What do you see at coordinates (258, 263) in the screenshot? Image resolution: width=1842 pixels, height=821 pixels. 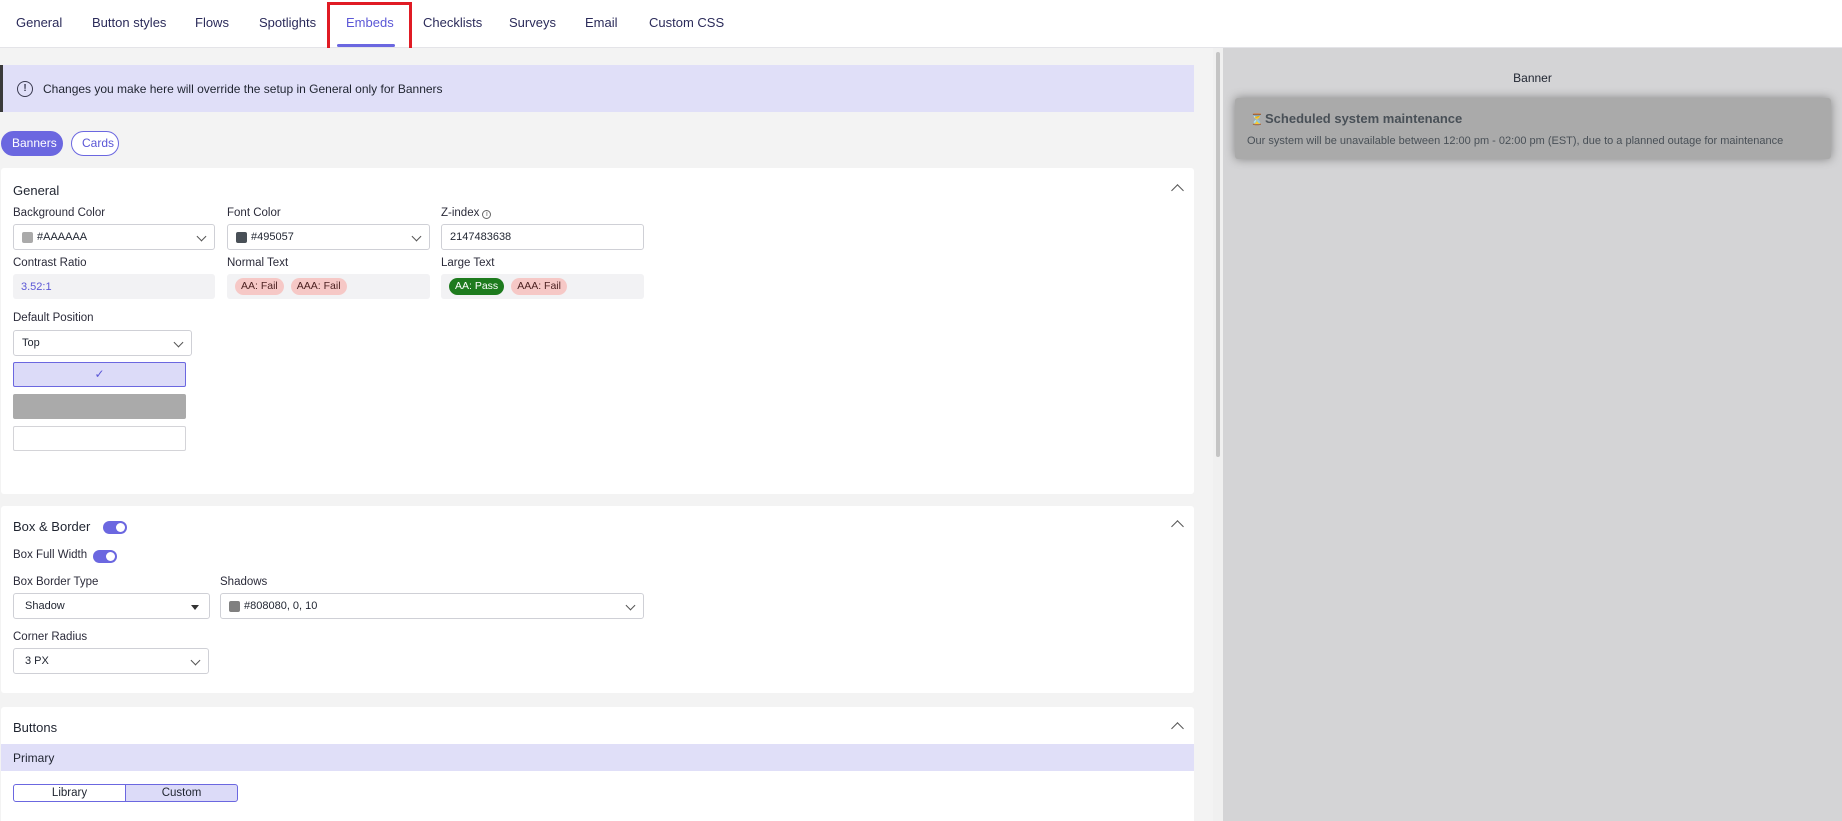 I see `normal-text-label: Normal Text` at bounding box center [258, 263].